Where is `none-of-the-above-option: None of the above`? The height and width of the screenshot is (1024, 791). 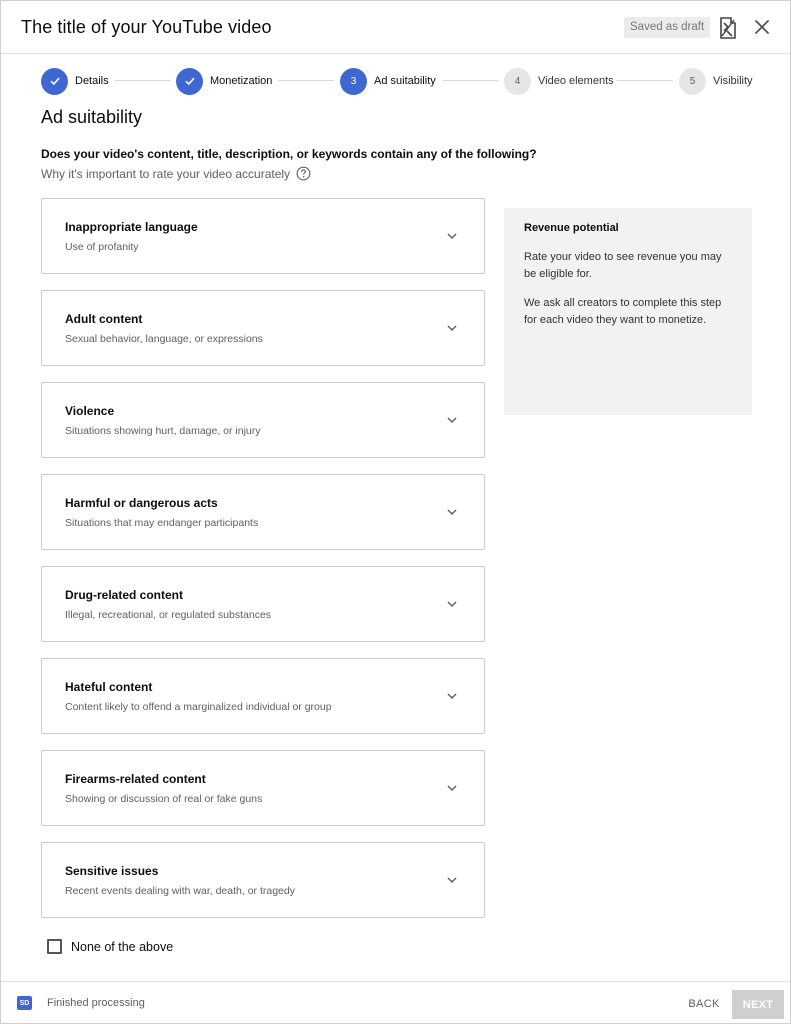 none-of-the-above-option: None of the above is located at coordinates (110, 946).